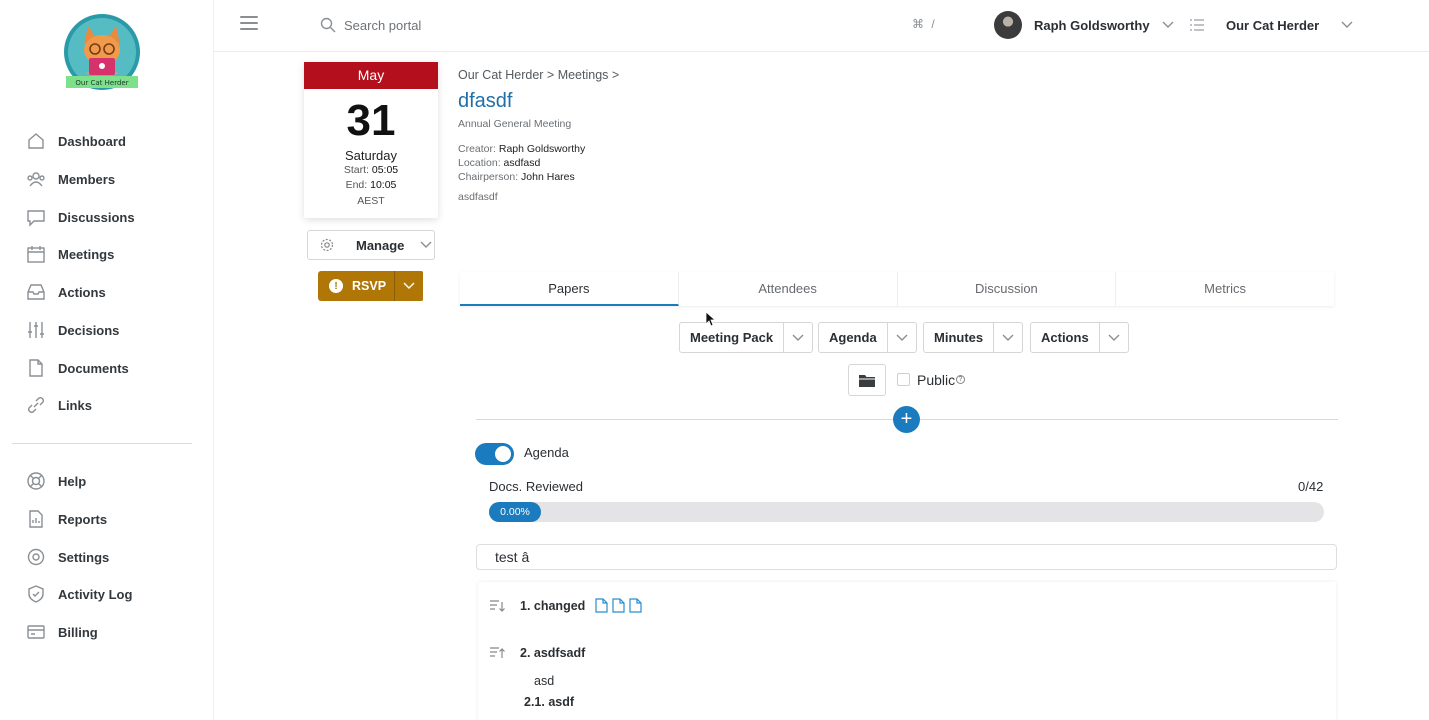 The image size is (1429, 720). I want to click on sidebar-item-label: Help, so click(72, 481).